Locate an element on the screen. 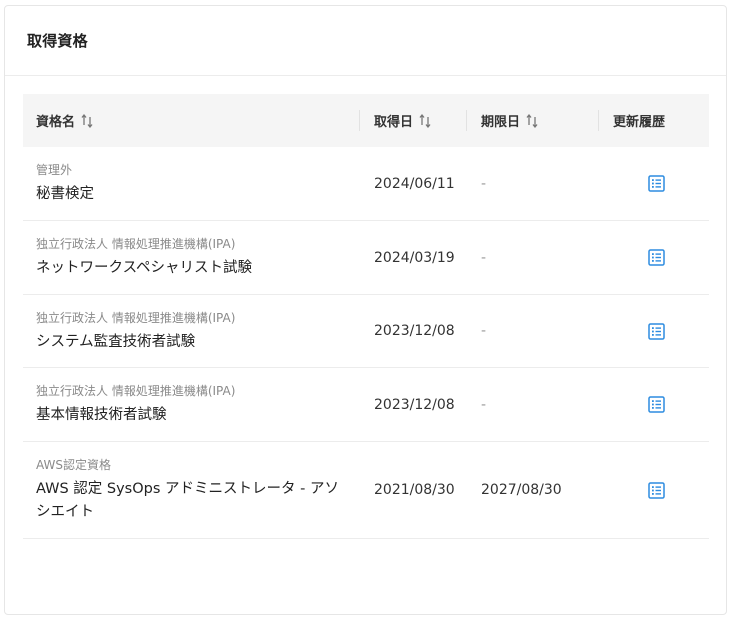 Image resolution: width=730 pixels, height=620 pixels. qualification-name: 基本情報技術者試験 is located at coordinates (101, 415).